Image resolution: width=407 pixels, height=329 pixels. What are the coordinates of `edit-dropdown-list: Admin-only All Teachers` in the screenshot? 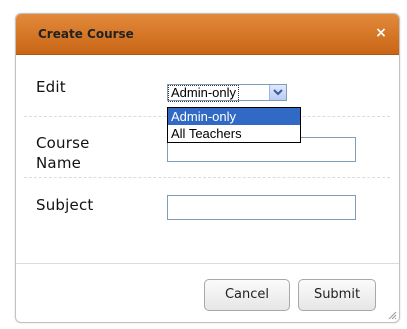 It's located at (234, 125).